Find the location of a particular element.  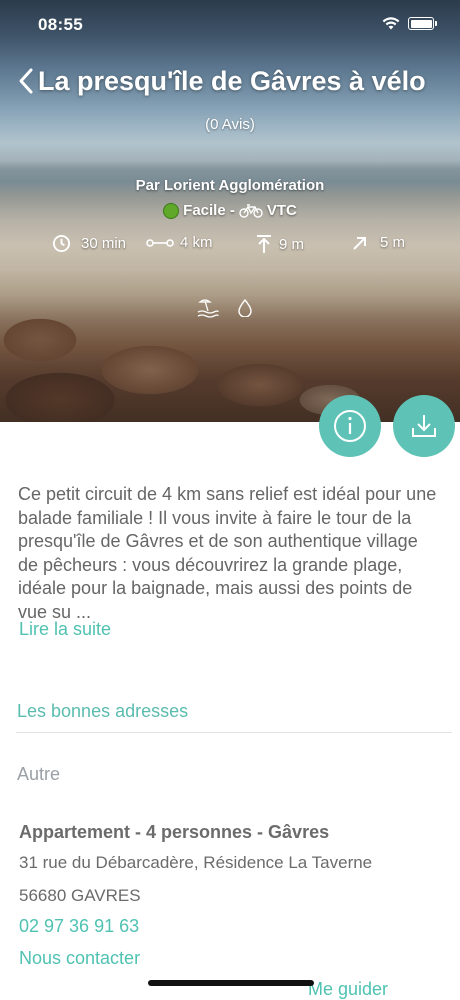

water-drop-icon is located at coordinates (245, 308).